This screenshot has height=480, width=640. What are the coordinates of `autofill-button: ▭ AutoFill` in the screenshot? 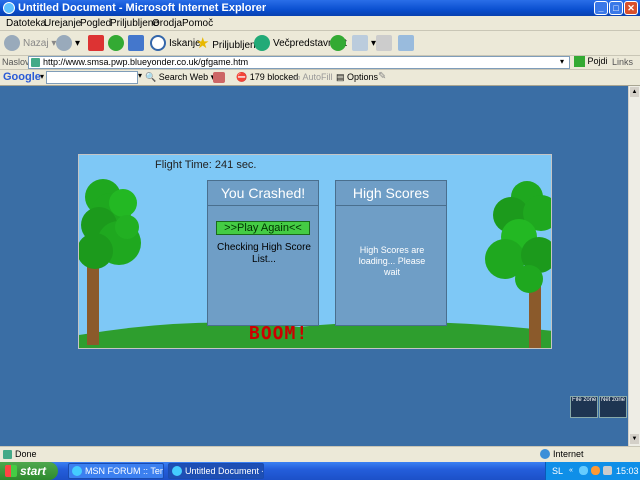 It's located at (312, 77).